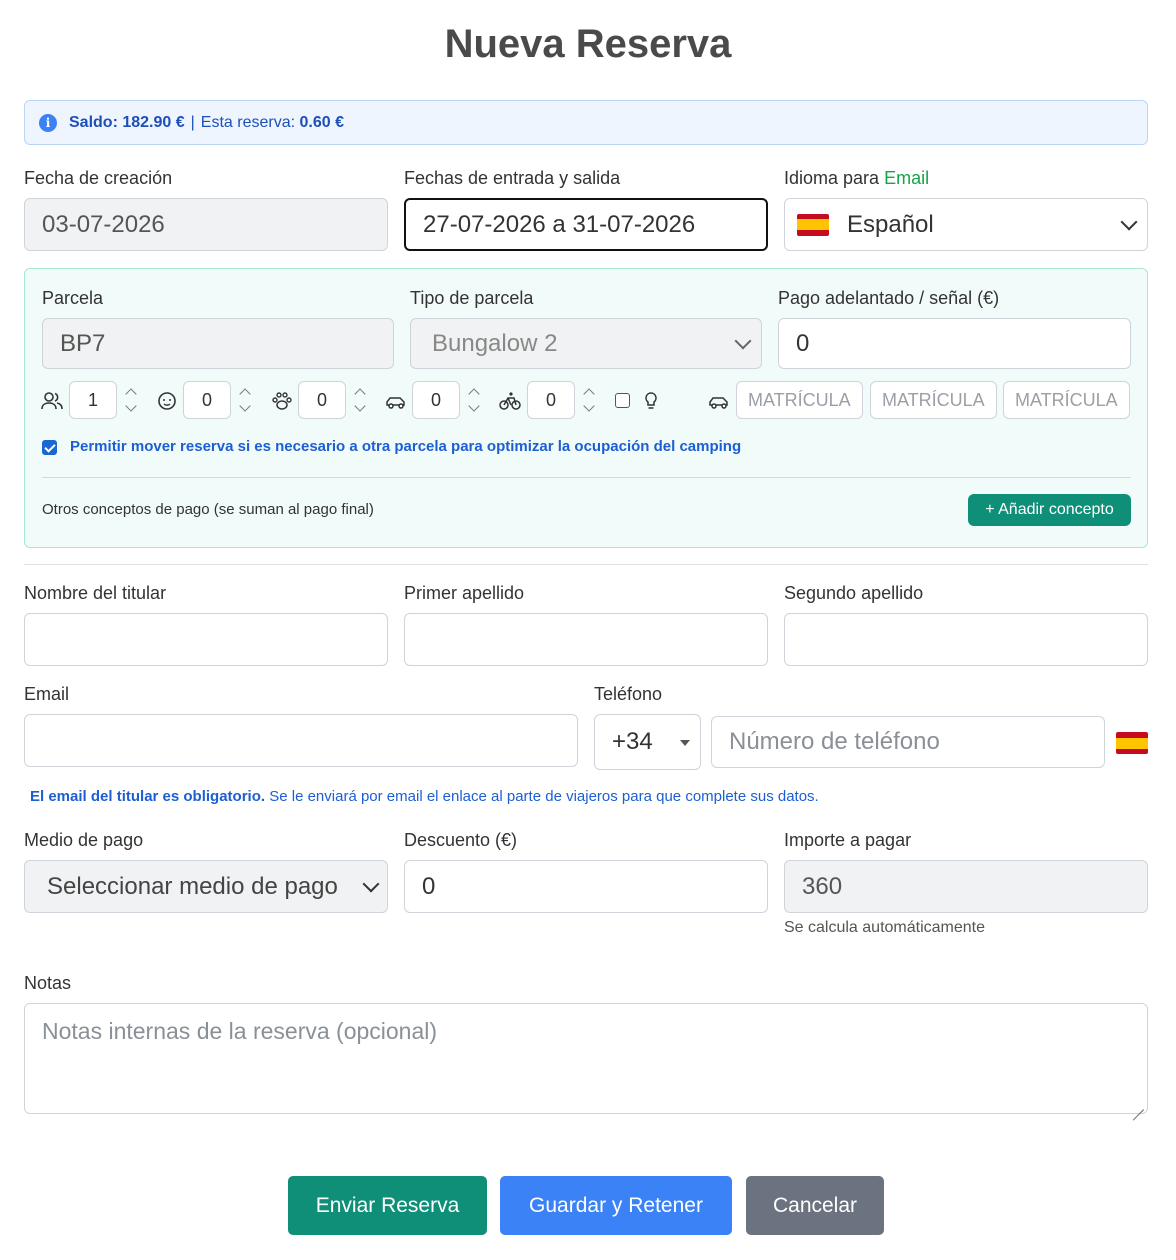  What do you see at coordinates (48, 983) in the screenshot?
I see `notas-label: Notas` at bounding box center [48, 983].